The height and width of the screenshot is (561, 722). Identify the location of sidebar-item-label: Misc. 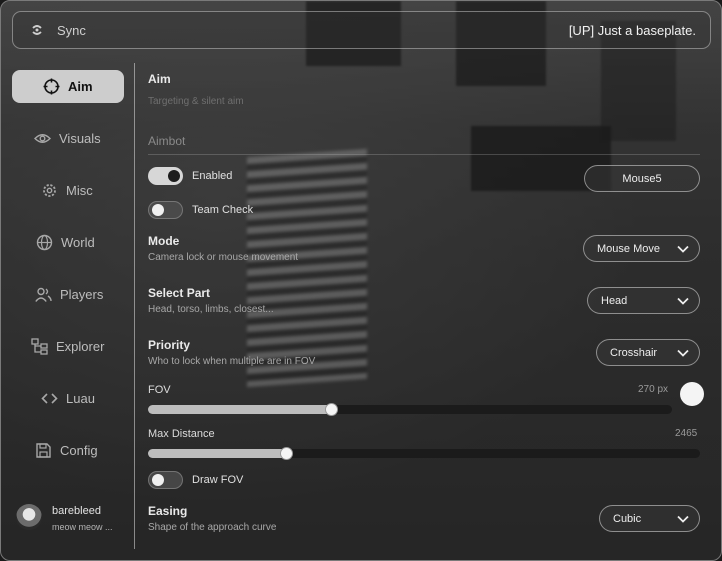
(79, 190).